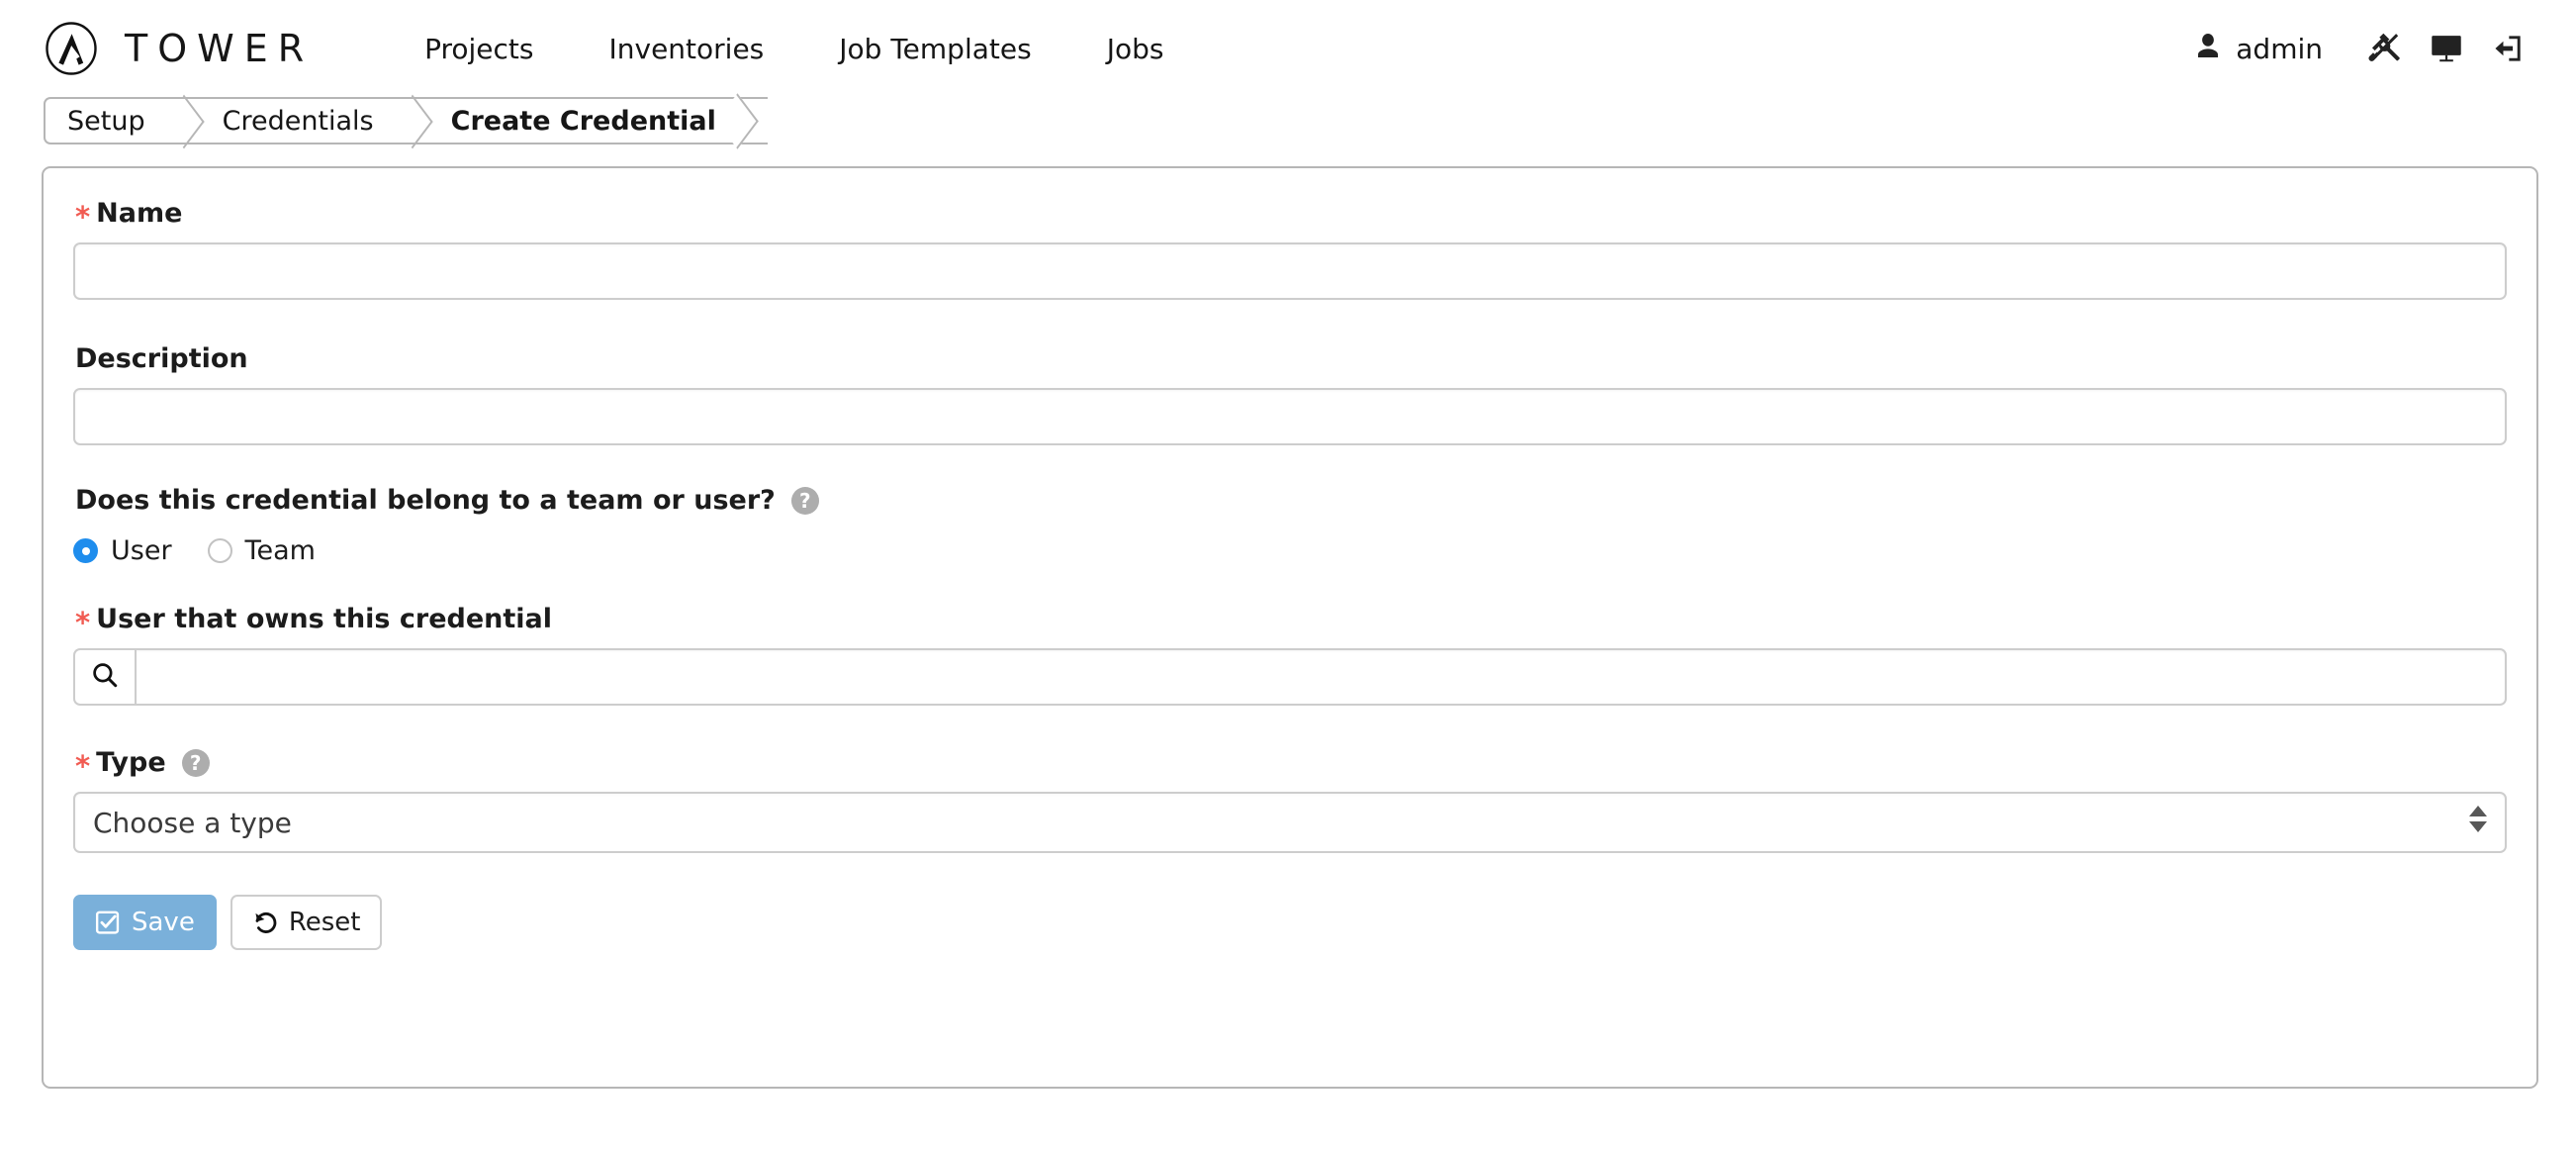 This screenshot has height=1150, width=2576. Describe the element at coordinates (141, 550) in the screenshot. I see `radio-label-user: User` at that location.